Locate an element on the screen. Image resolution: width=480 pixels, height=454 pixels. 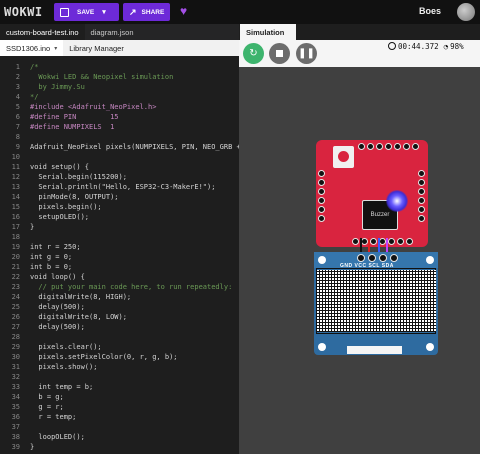
heart-icon: ♥ is located at coordinates (183, 11).